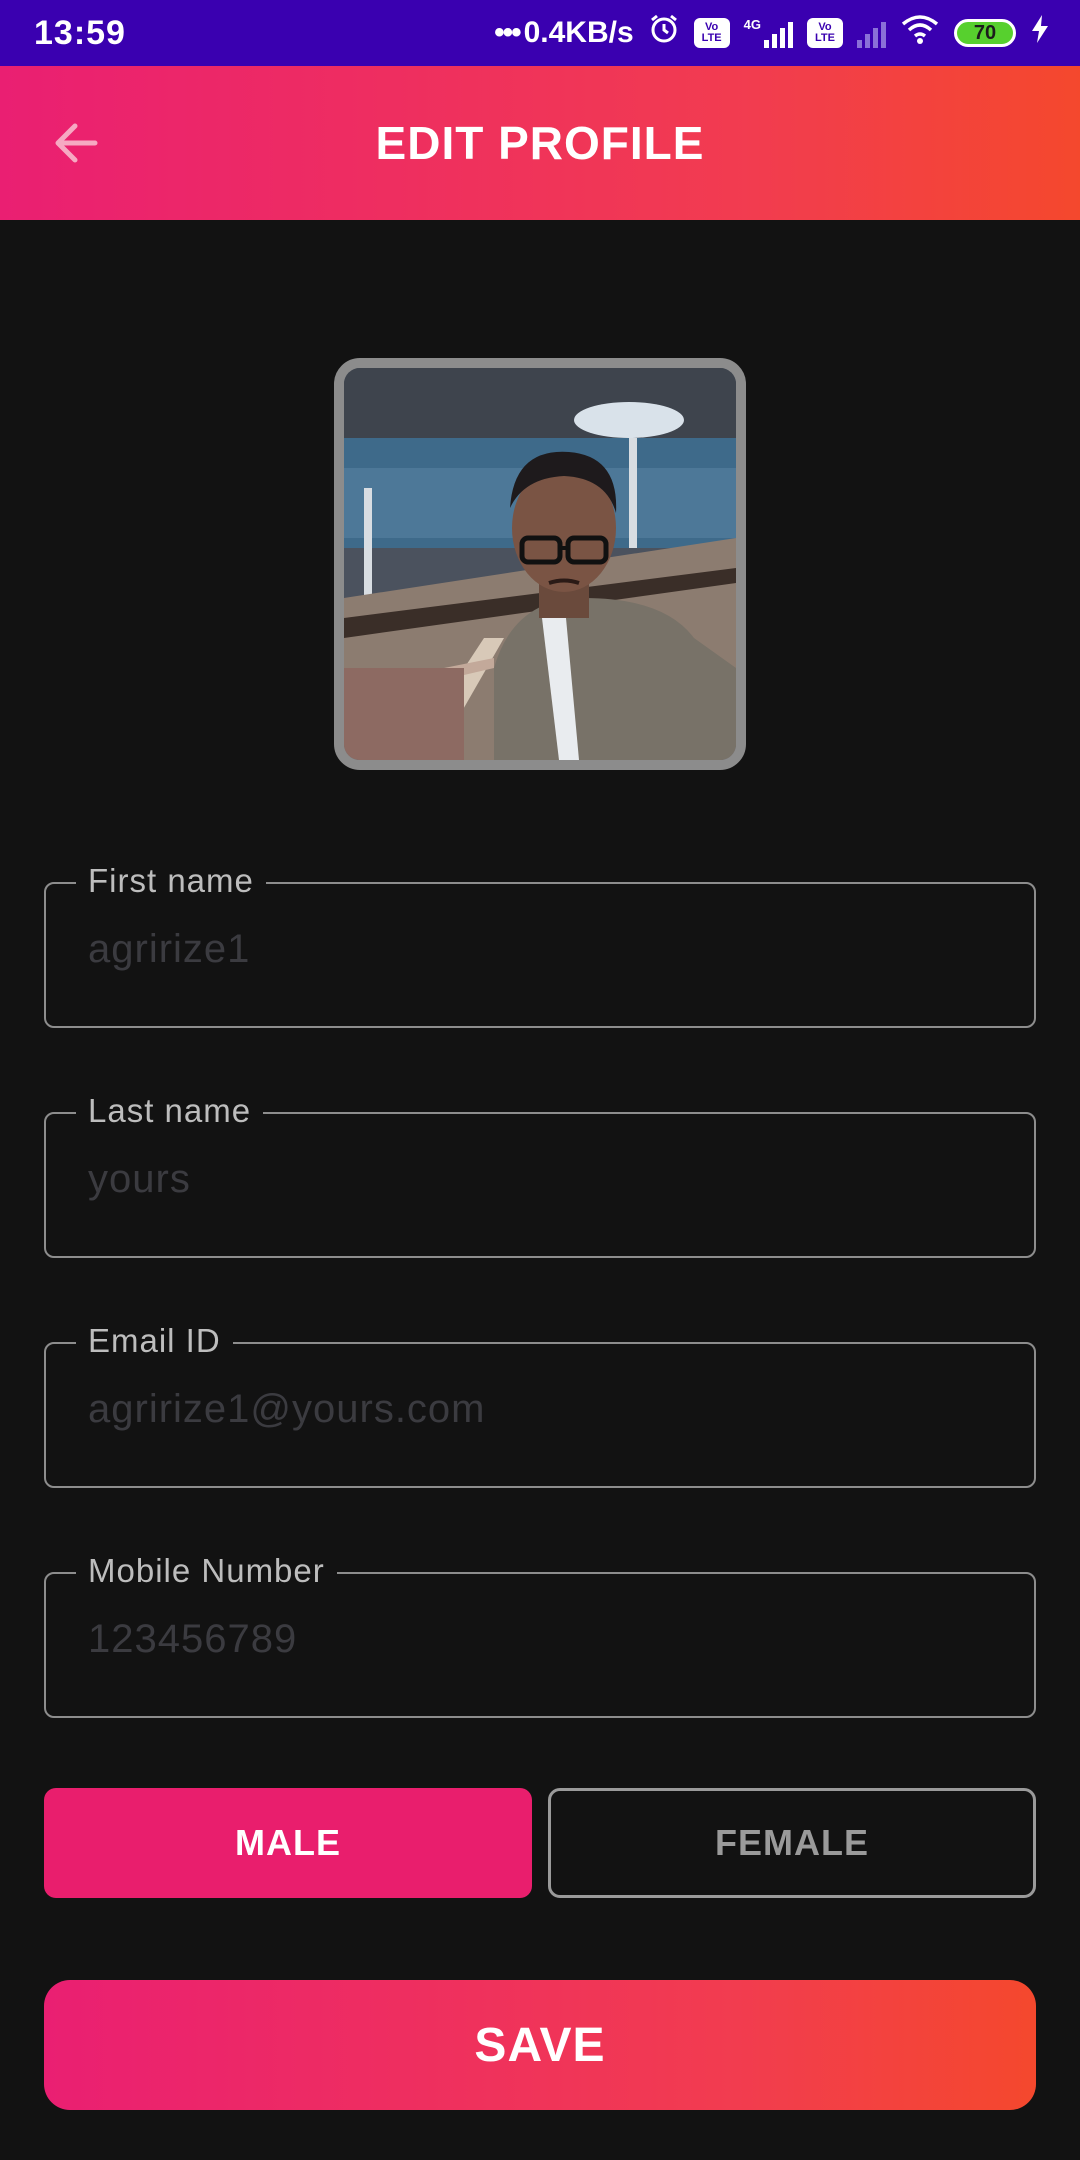  What do you see at coordinates (664, 33) in the screenshot?
I see `alarm-icon` at bounding box center [664, 33].